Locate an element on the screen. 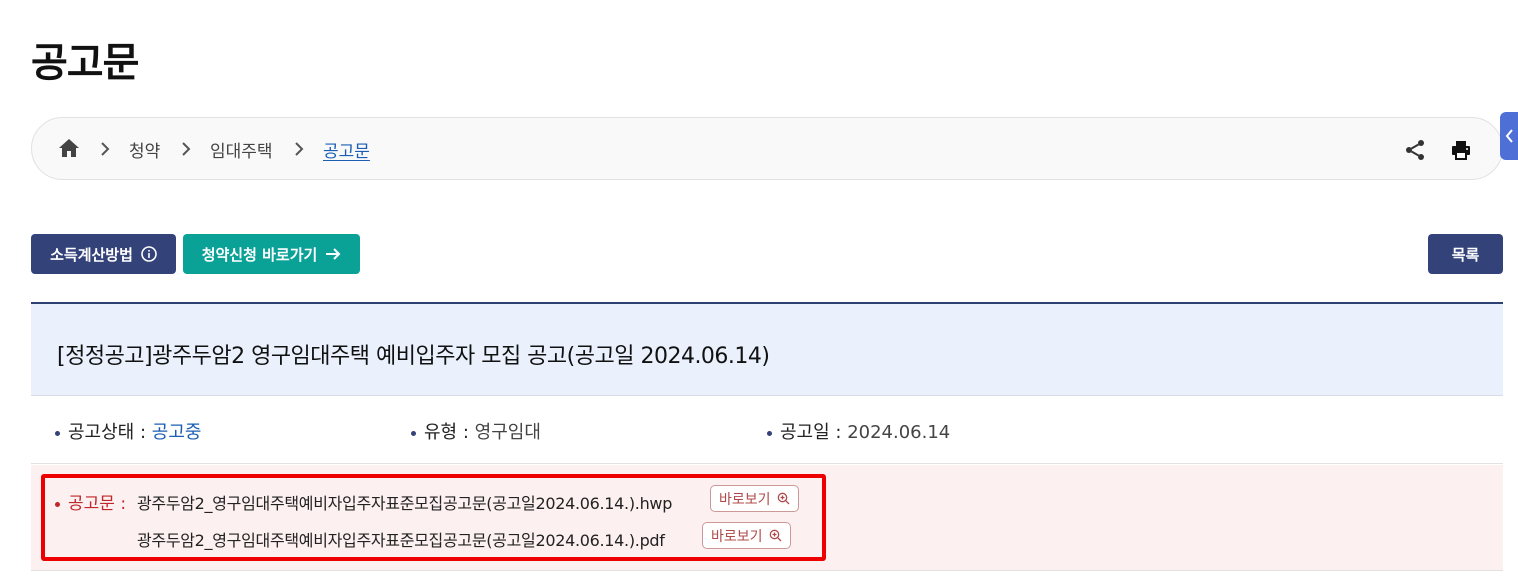 This screenshot has height=582, width=1518. view-button-pdf: 바로보기 is located at coordinates (746, 535).